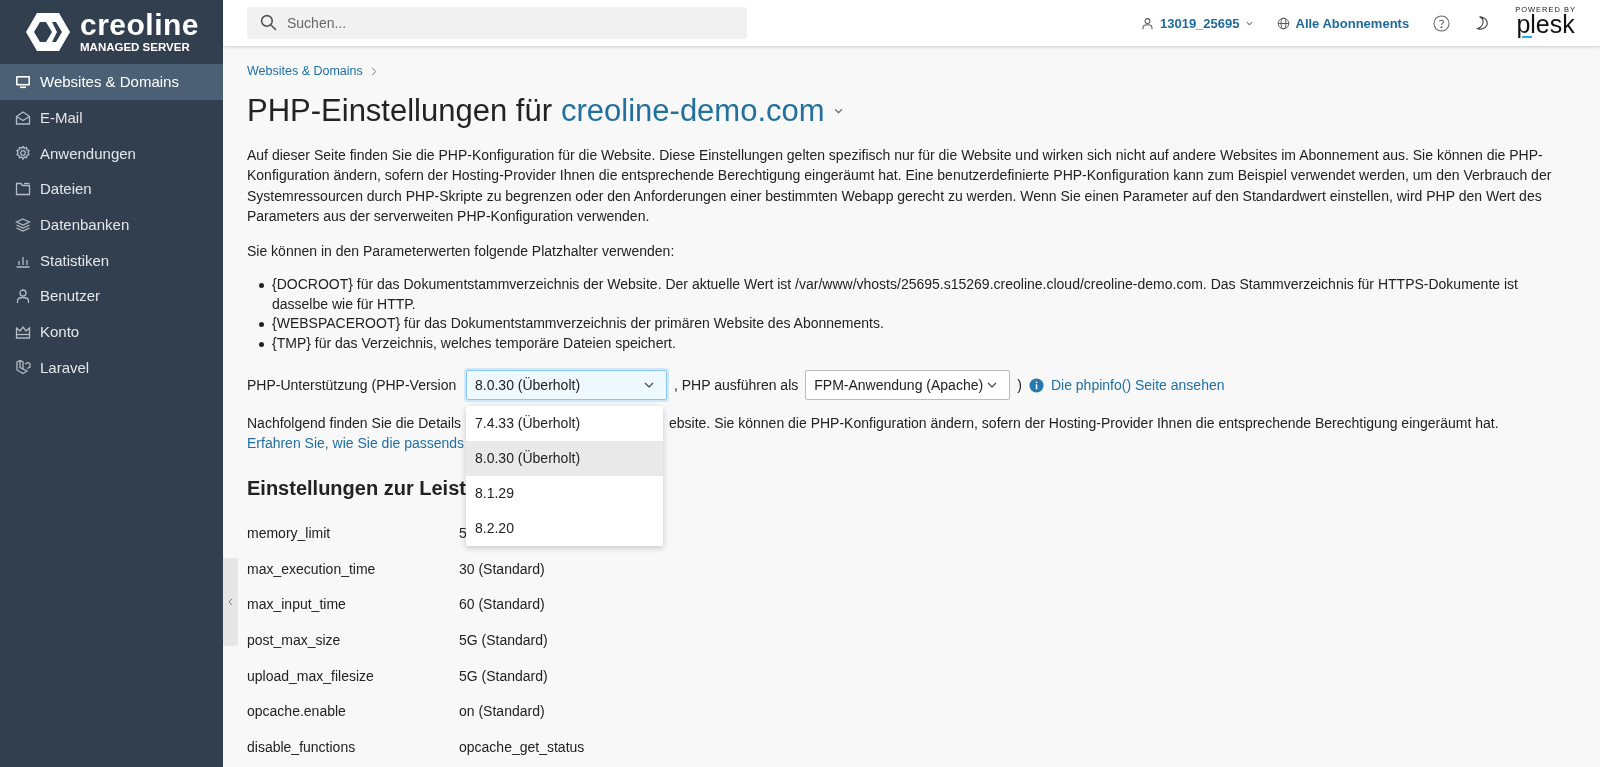 Image resolution: width=1600 pixels, height=767 pixels. Describe the element at coordinates (522, 747) in the screenshot. I see `setting-value: opcache_get_status` at that location.